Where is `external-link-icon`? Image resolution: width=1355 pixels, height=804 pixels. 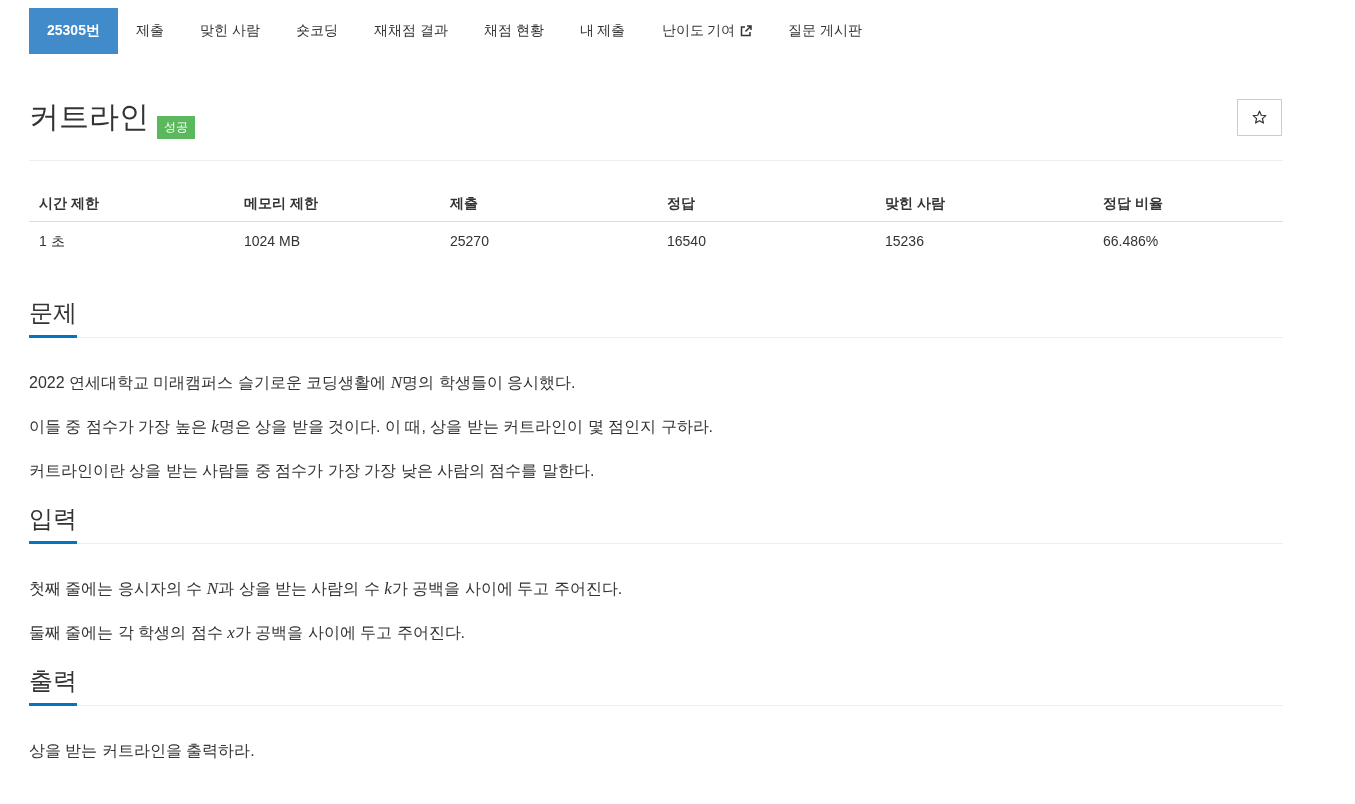 external-link-icon is located at coordinates (746, 31).